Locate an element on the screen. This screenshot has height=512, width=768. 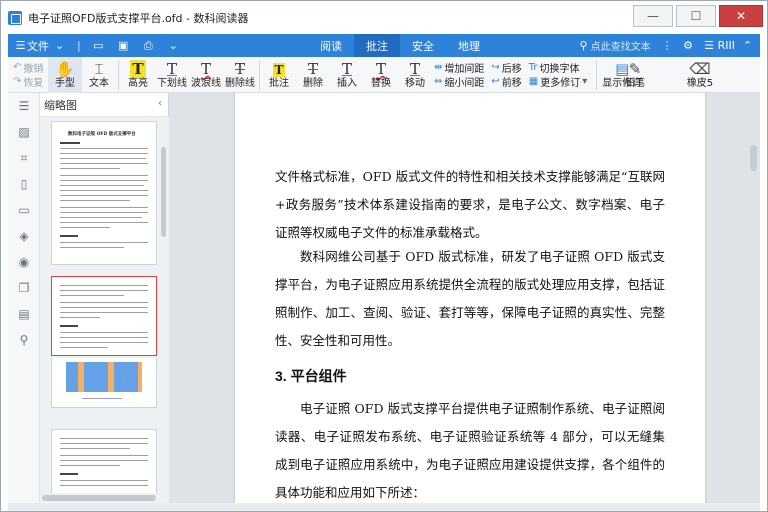
spacing-group: ⇹ 增加间距 ↪ 后移 Tr 切换字体 ⇔ 缩小间距 ↩ 前移 ▦ 更多修订 ▾ is located at coordinates (514, 73).